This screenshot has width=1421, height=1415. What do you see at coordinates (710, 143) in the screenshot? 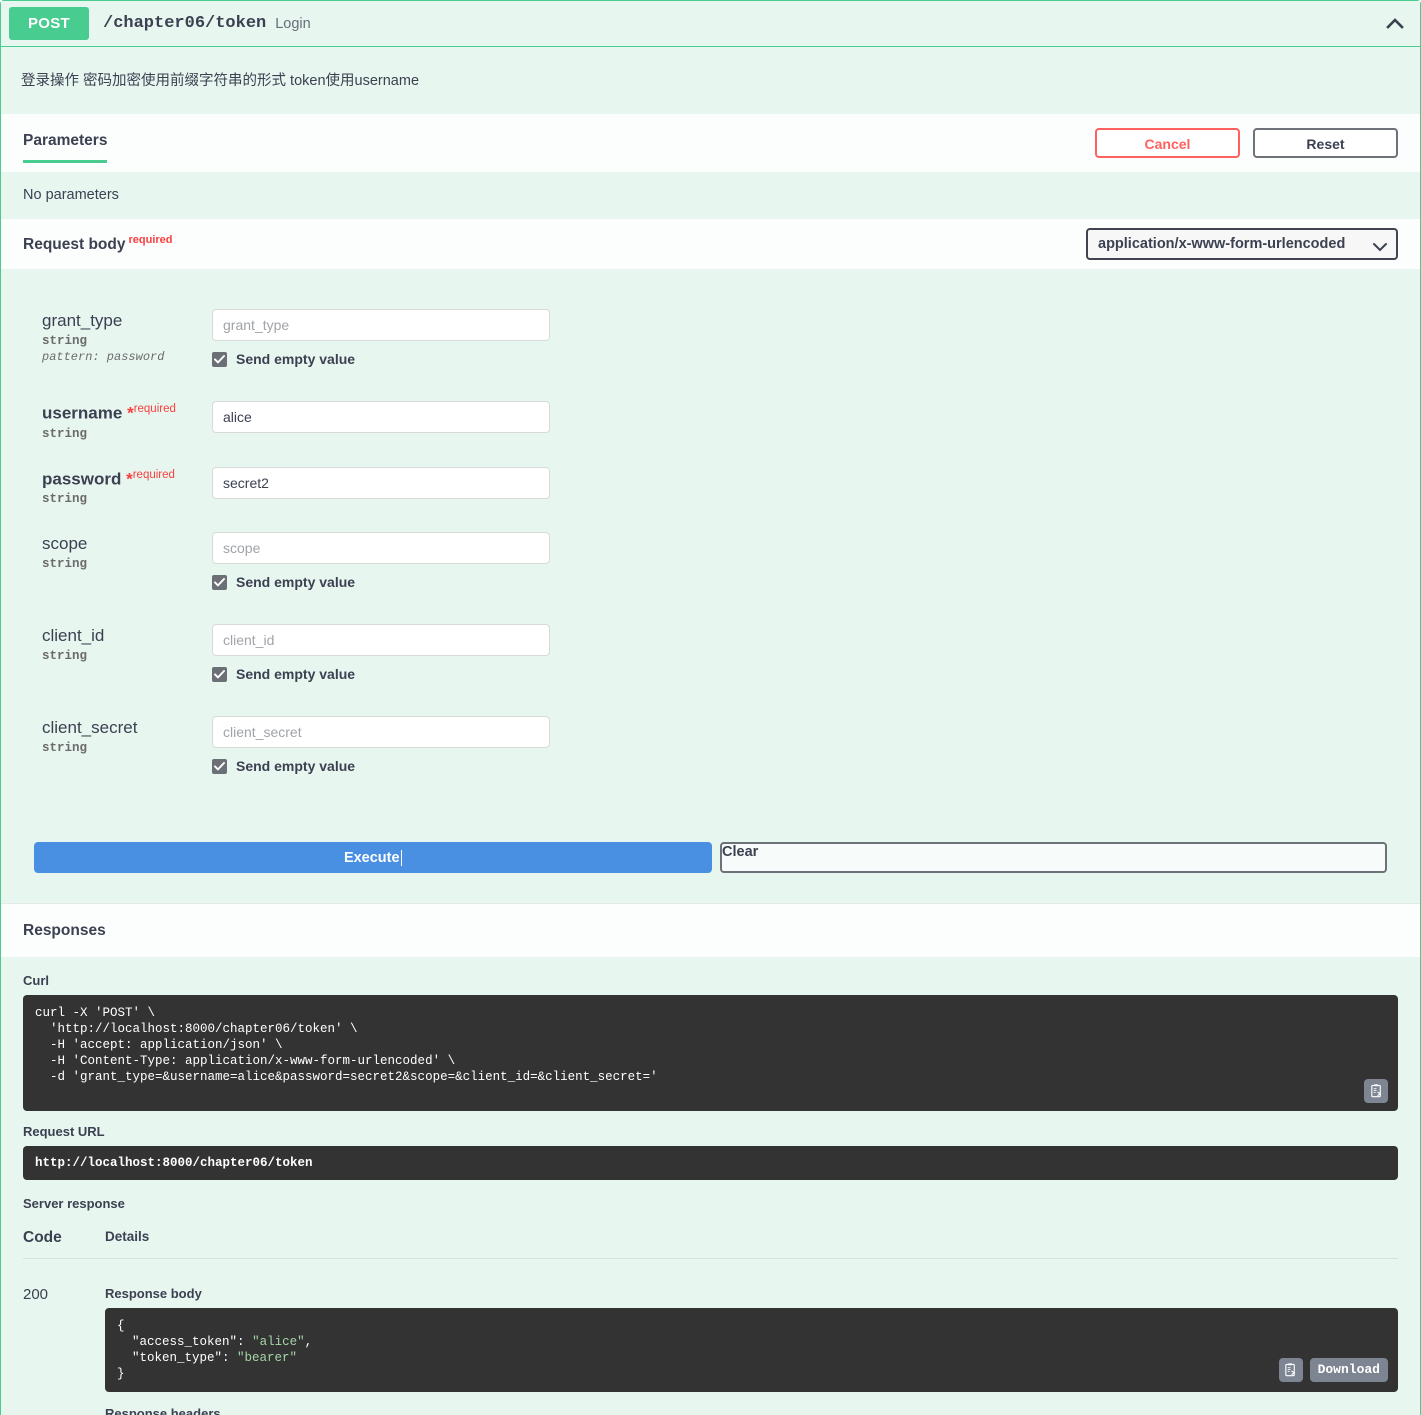
I see `parameters-header: Parameters Cancel Reset` at bounding box center [710, 143].